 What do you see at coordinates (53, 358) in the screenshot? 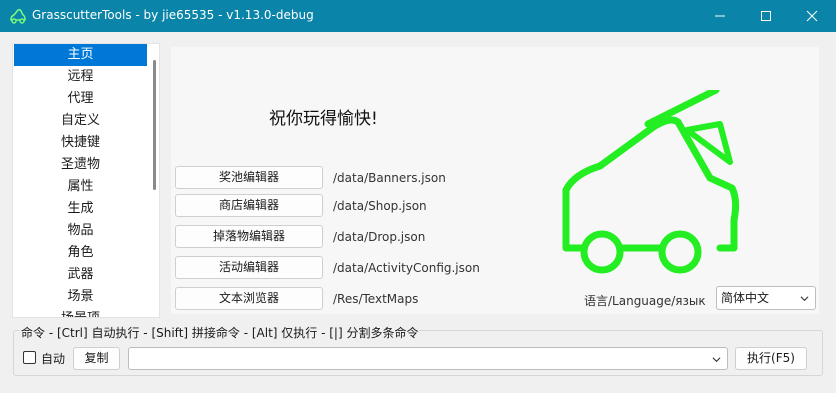
I see `auto-execute-label: 自动` at bounding box center [53, 358].